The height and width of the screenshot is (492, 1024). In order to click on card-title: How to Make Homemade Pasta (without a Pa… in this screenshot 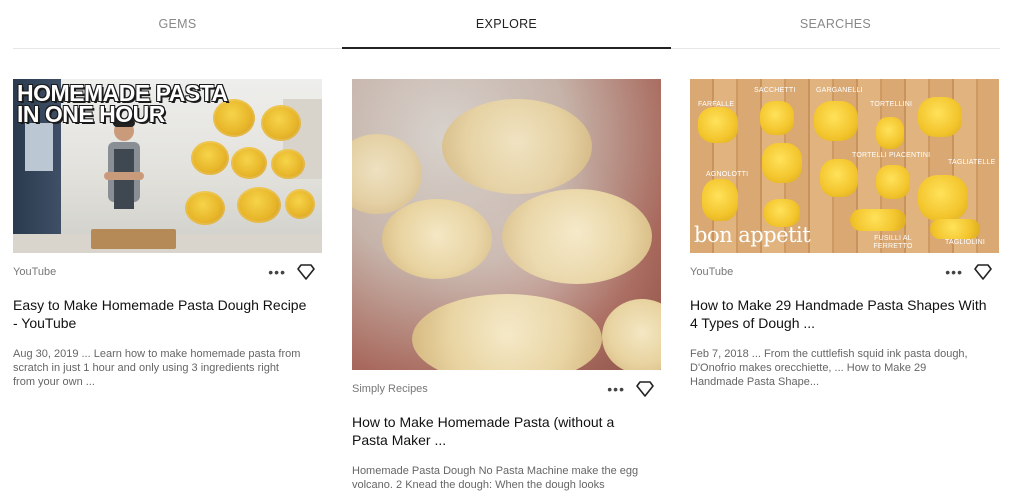, I will do `click(502, 431)`.